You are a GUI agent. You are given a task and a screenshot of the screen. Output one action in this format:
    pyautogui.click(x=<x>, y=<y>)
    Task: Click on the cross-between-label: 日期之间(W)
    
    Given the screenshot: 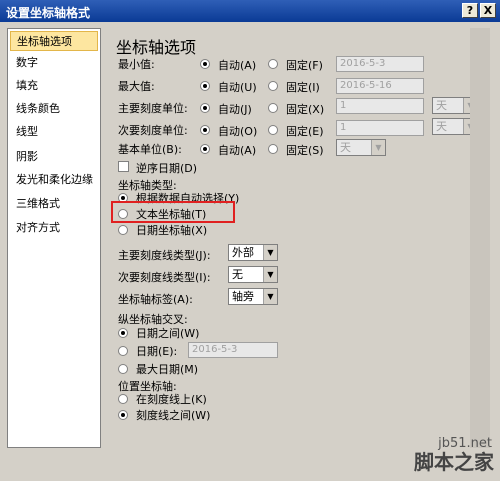 What is the action you would take?
    pyautogui.click(x=167, y=333)
    